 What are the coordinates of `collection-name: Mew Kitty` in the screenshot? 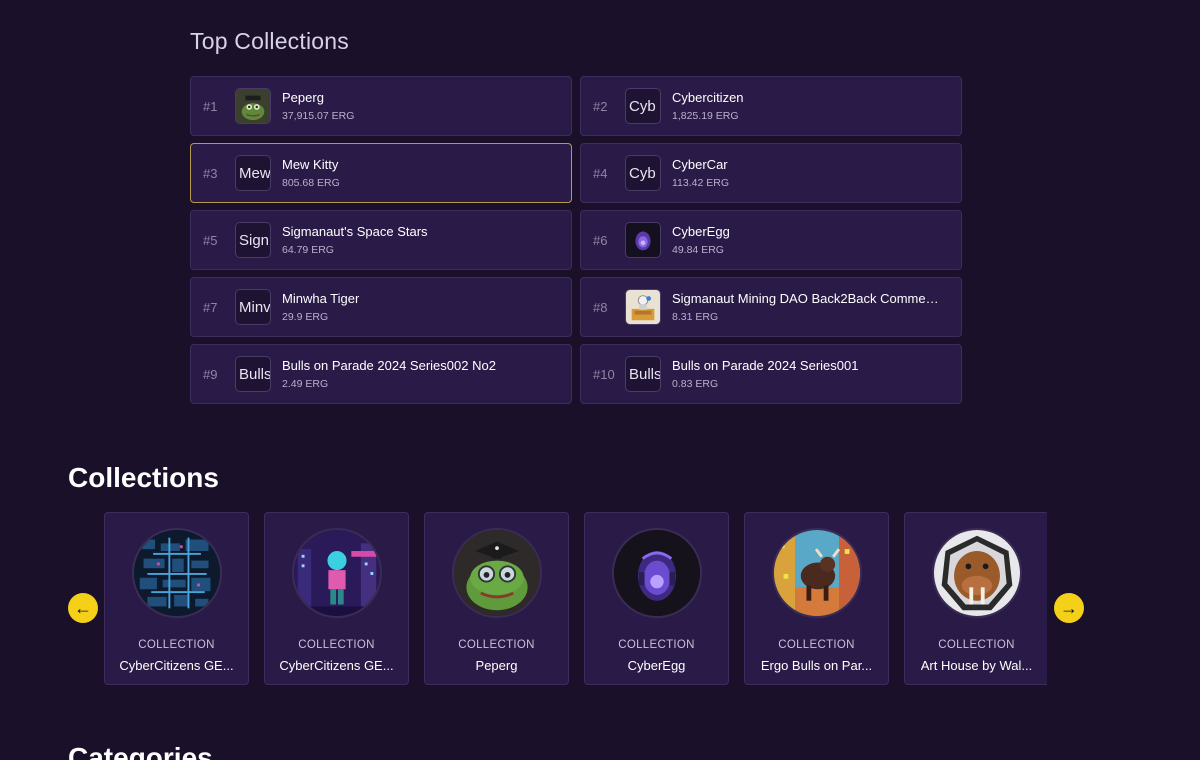 It's located at (310, 164).